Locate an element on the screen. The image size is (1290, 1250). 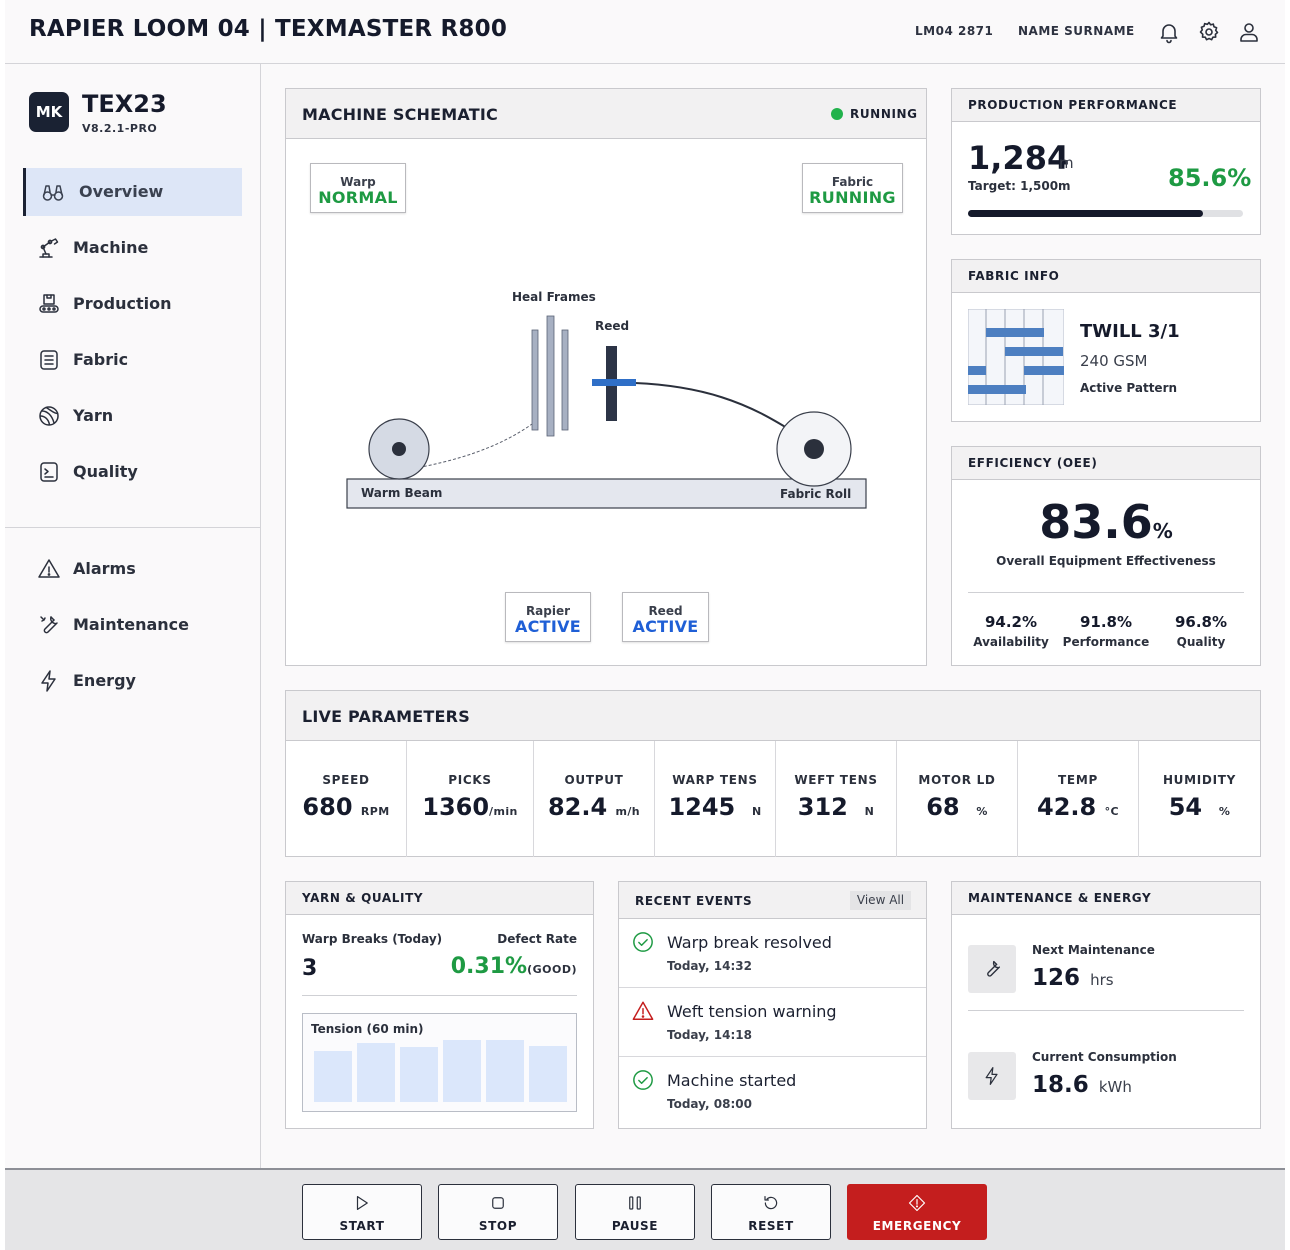
sidebar-item-label: Machine is located at coordinates (111, 247).